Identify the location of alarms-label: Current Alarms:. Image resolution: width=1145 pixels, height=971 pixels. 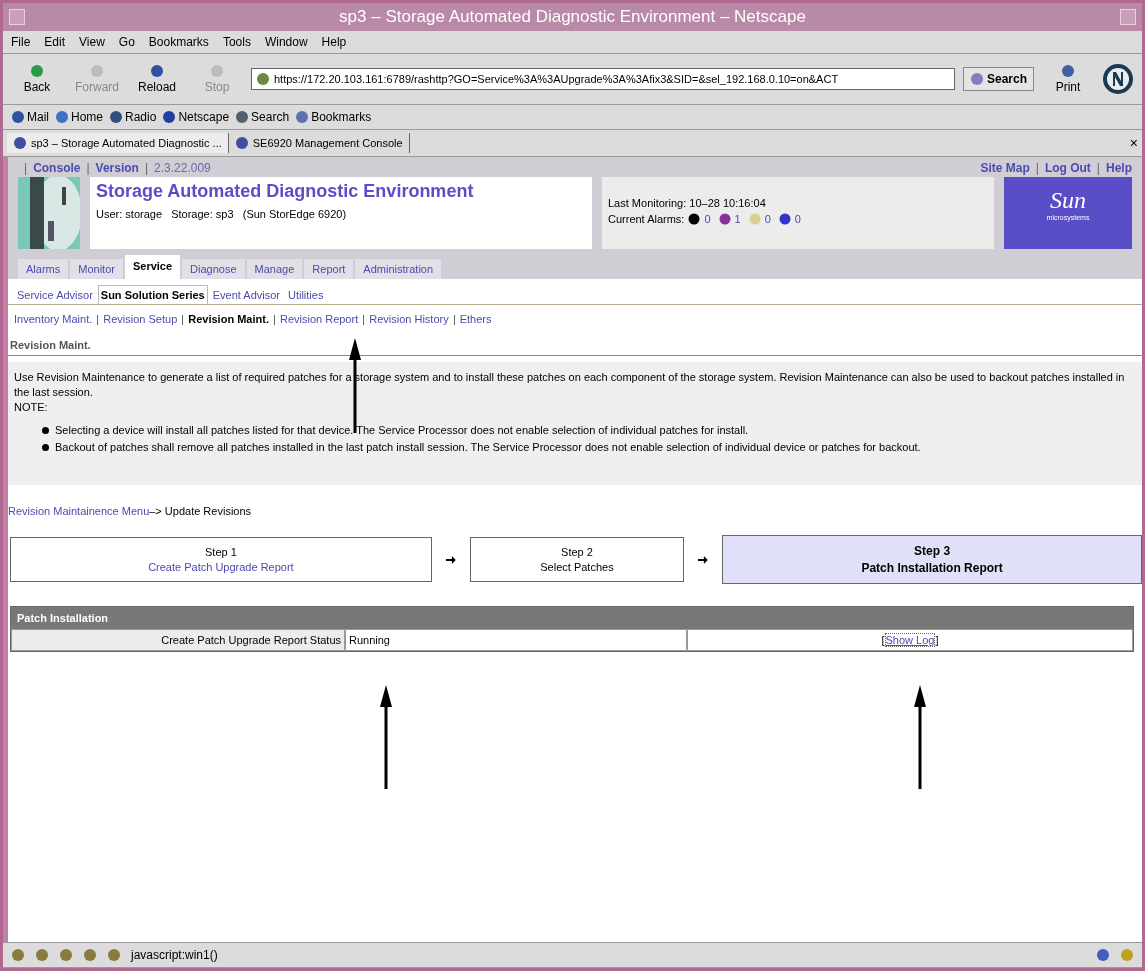
(646, 219).